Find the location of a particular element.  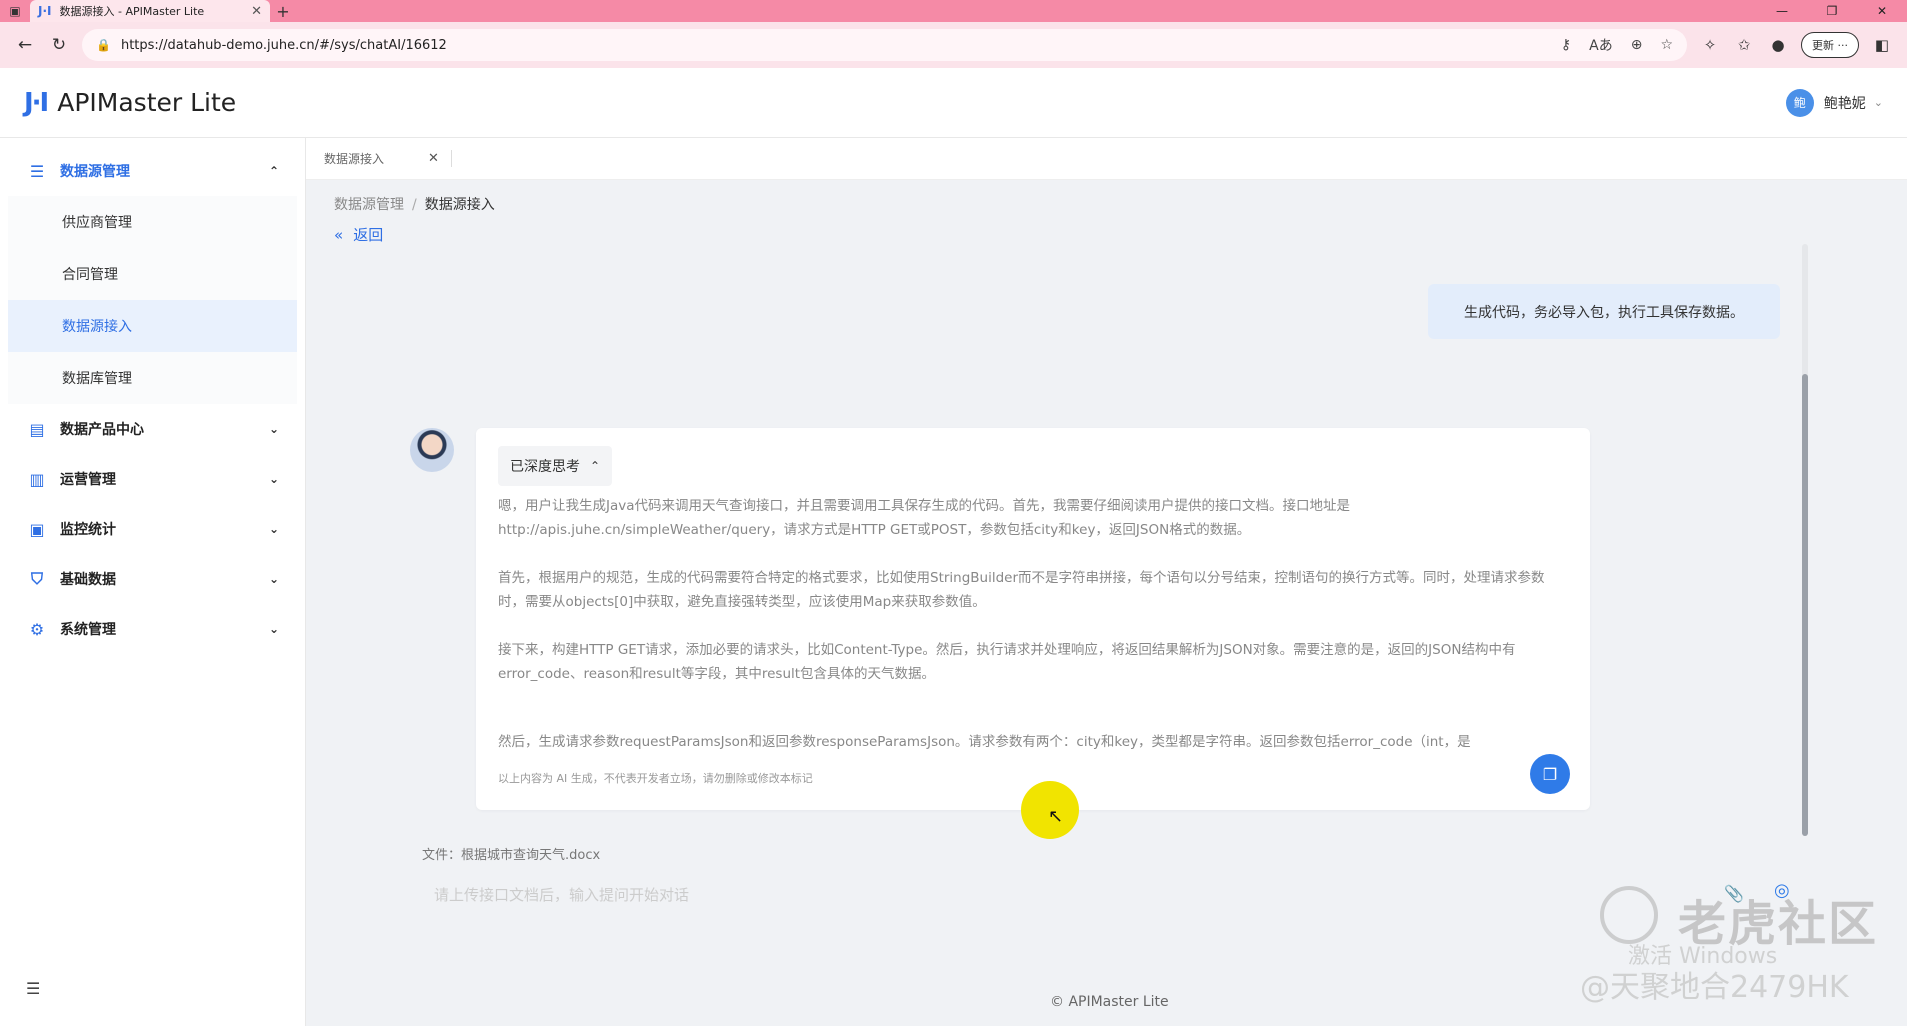

sidebar-item-supplier: 供应商管理 is located at coordinates (152, 222).